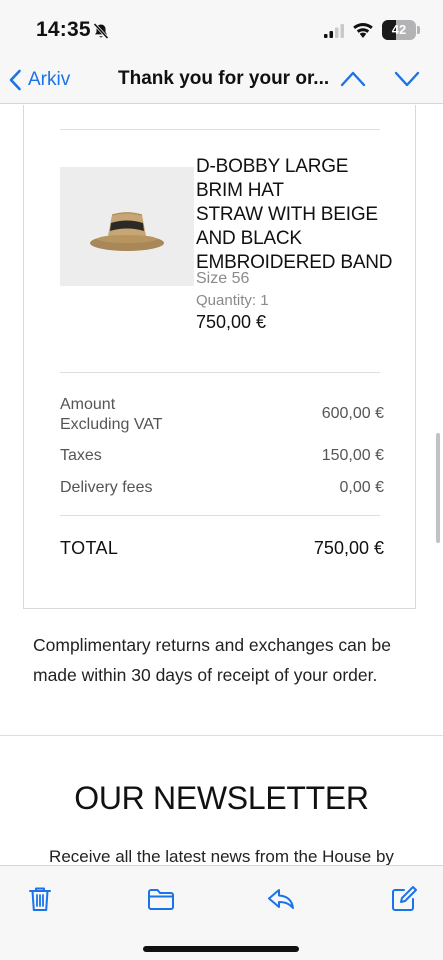 The width and height of the screenshot is (443, 960). What do you see at coordinates (15, 80) in the screenshot?
I see `chevron-left-icon` at bounding box center [15, 80].